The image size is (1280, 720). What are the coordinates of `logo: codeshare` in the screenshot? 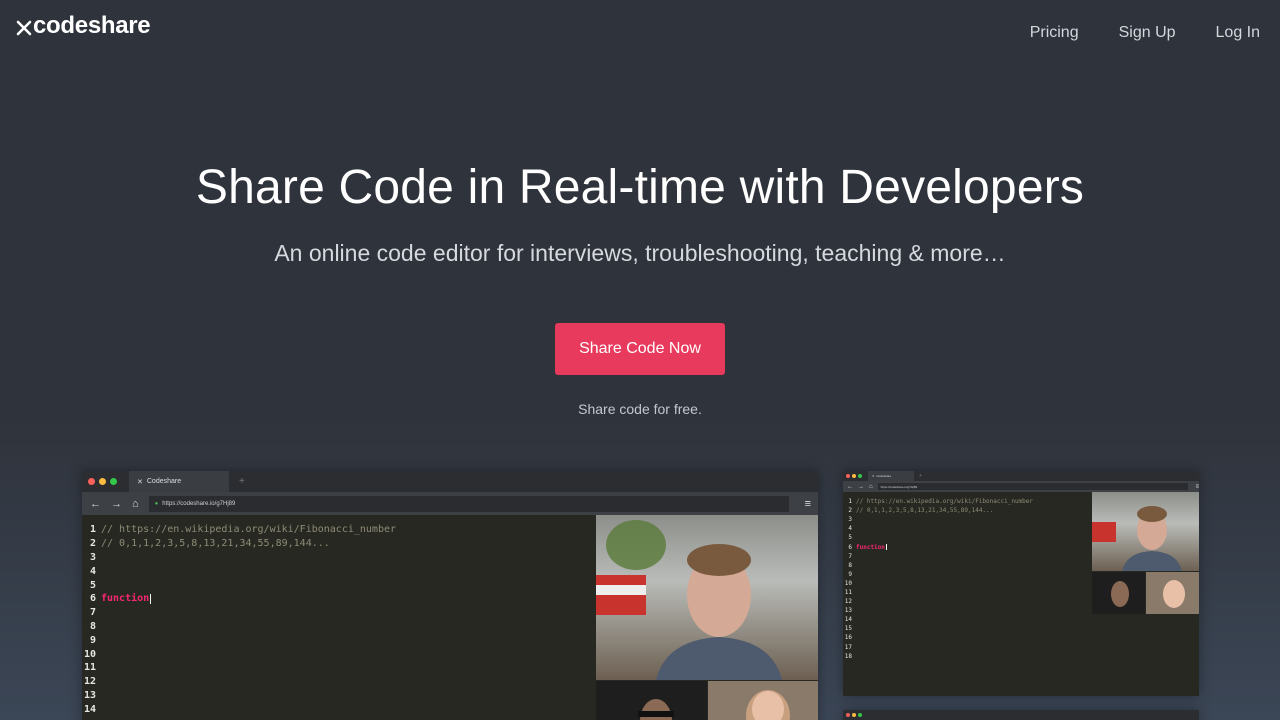 It's located at (83, 26).